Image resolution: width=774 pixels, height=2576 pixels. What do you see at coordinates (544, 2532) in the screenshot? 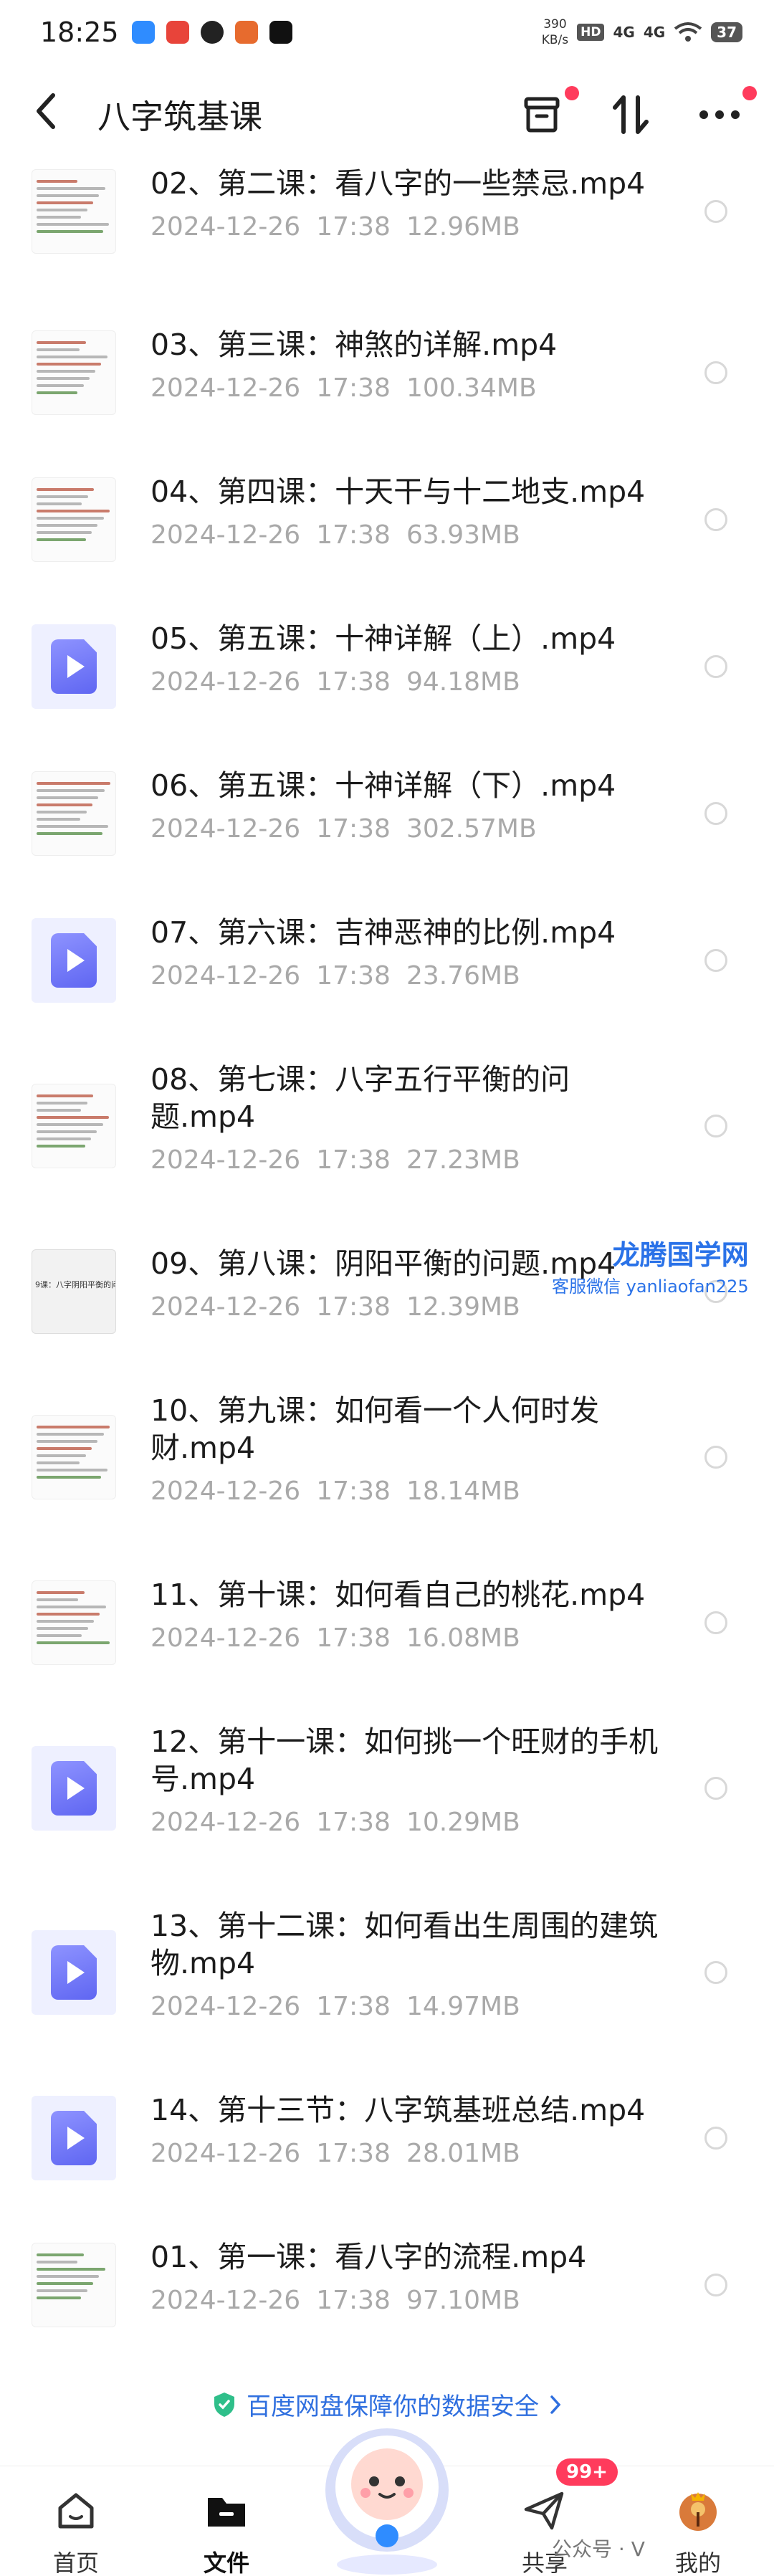
I see `tab-share: 共享` at bounding box center [544, 2532].